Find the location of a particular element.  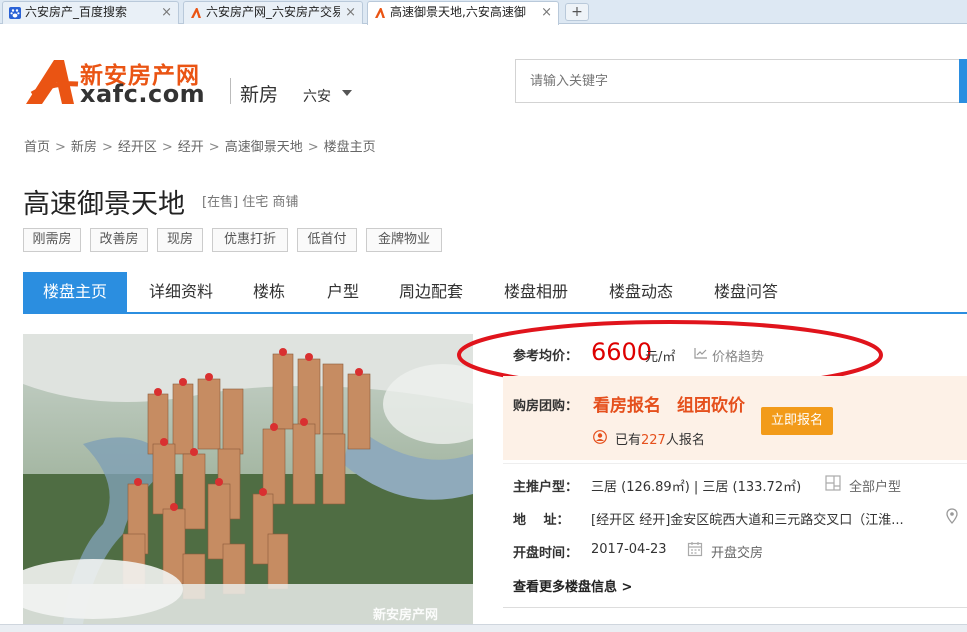

city-selector: 六安 is located at coordinates (317, 96).